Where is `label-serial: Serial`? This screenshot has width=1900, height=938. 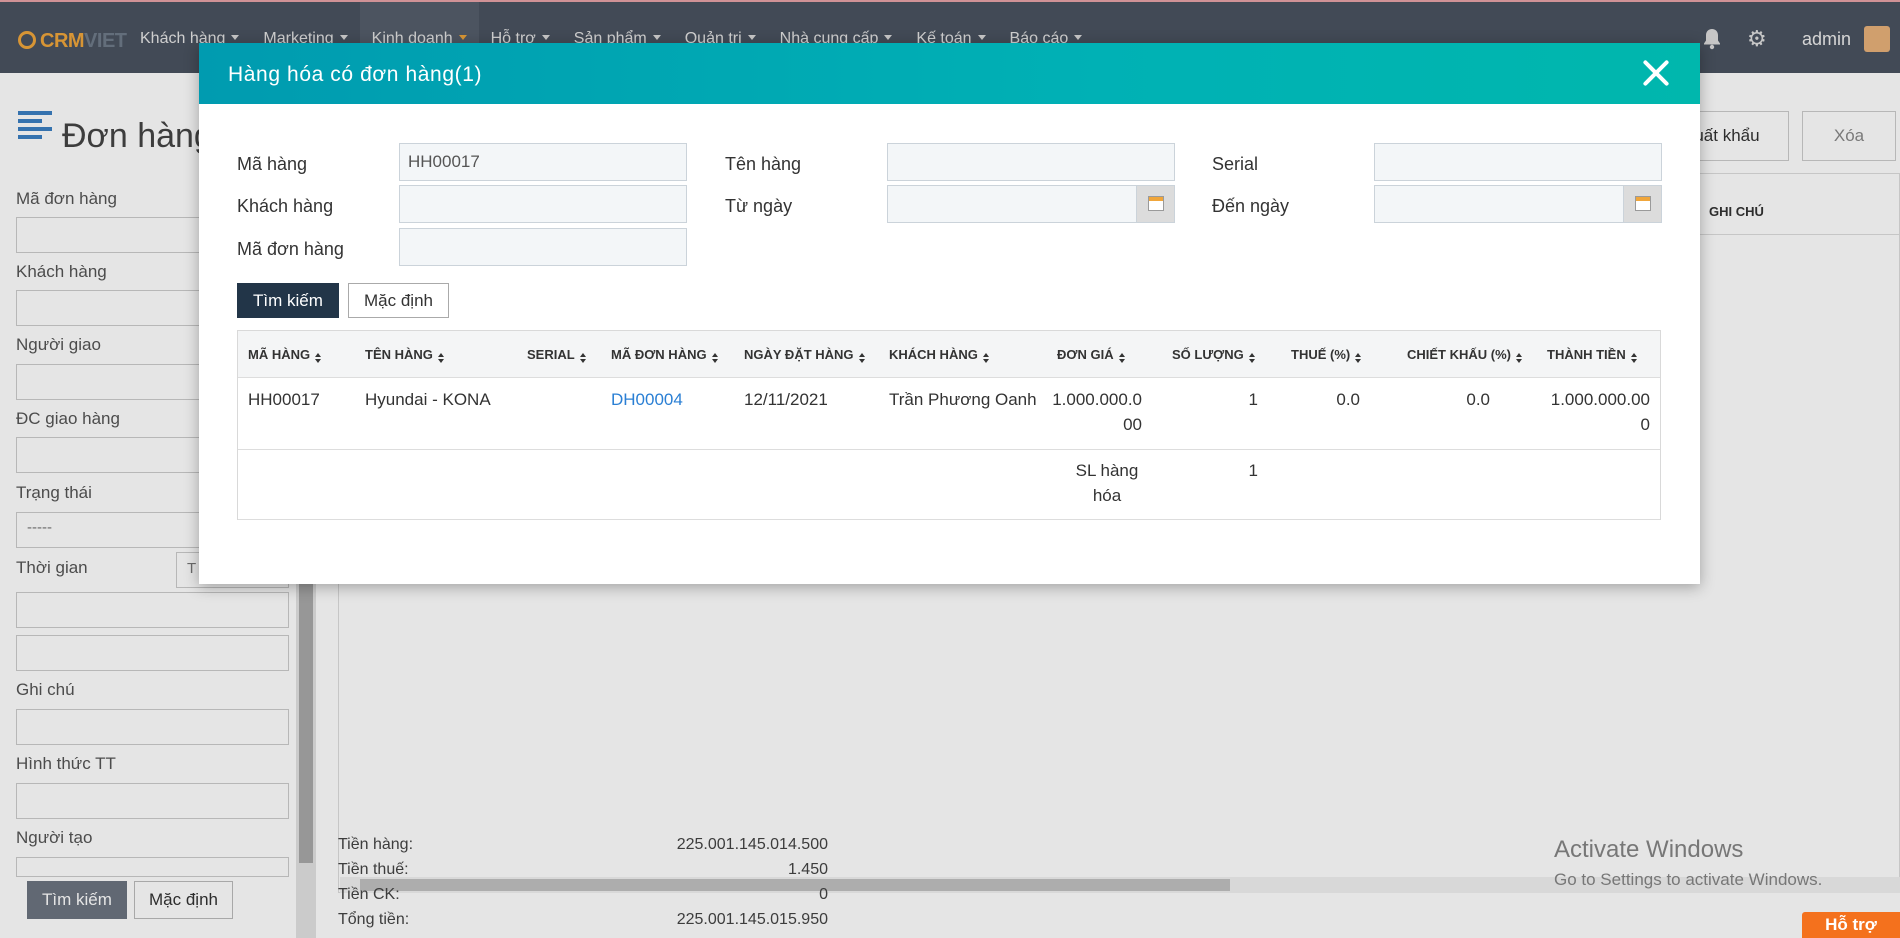
label-serial: Serial is located at coordinates (1235, 164).